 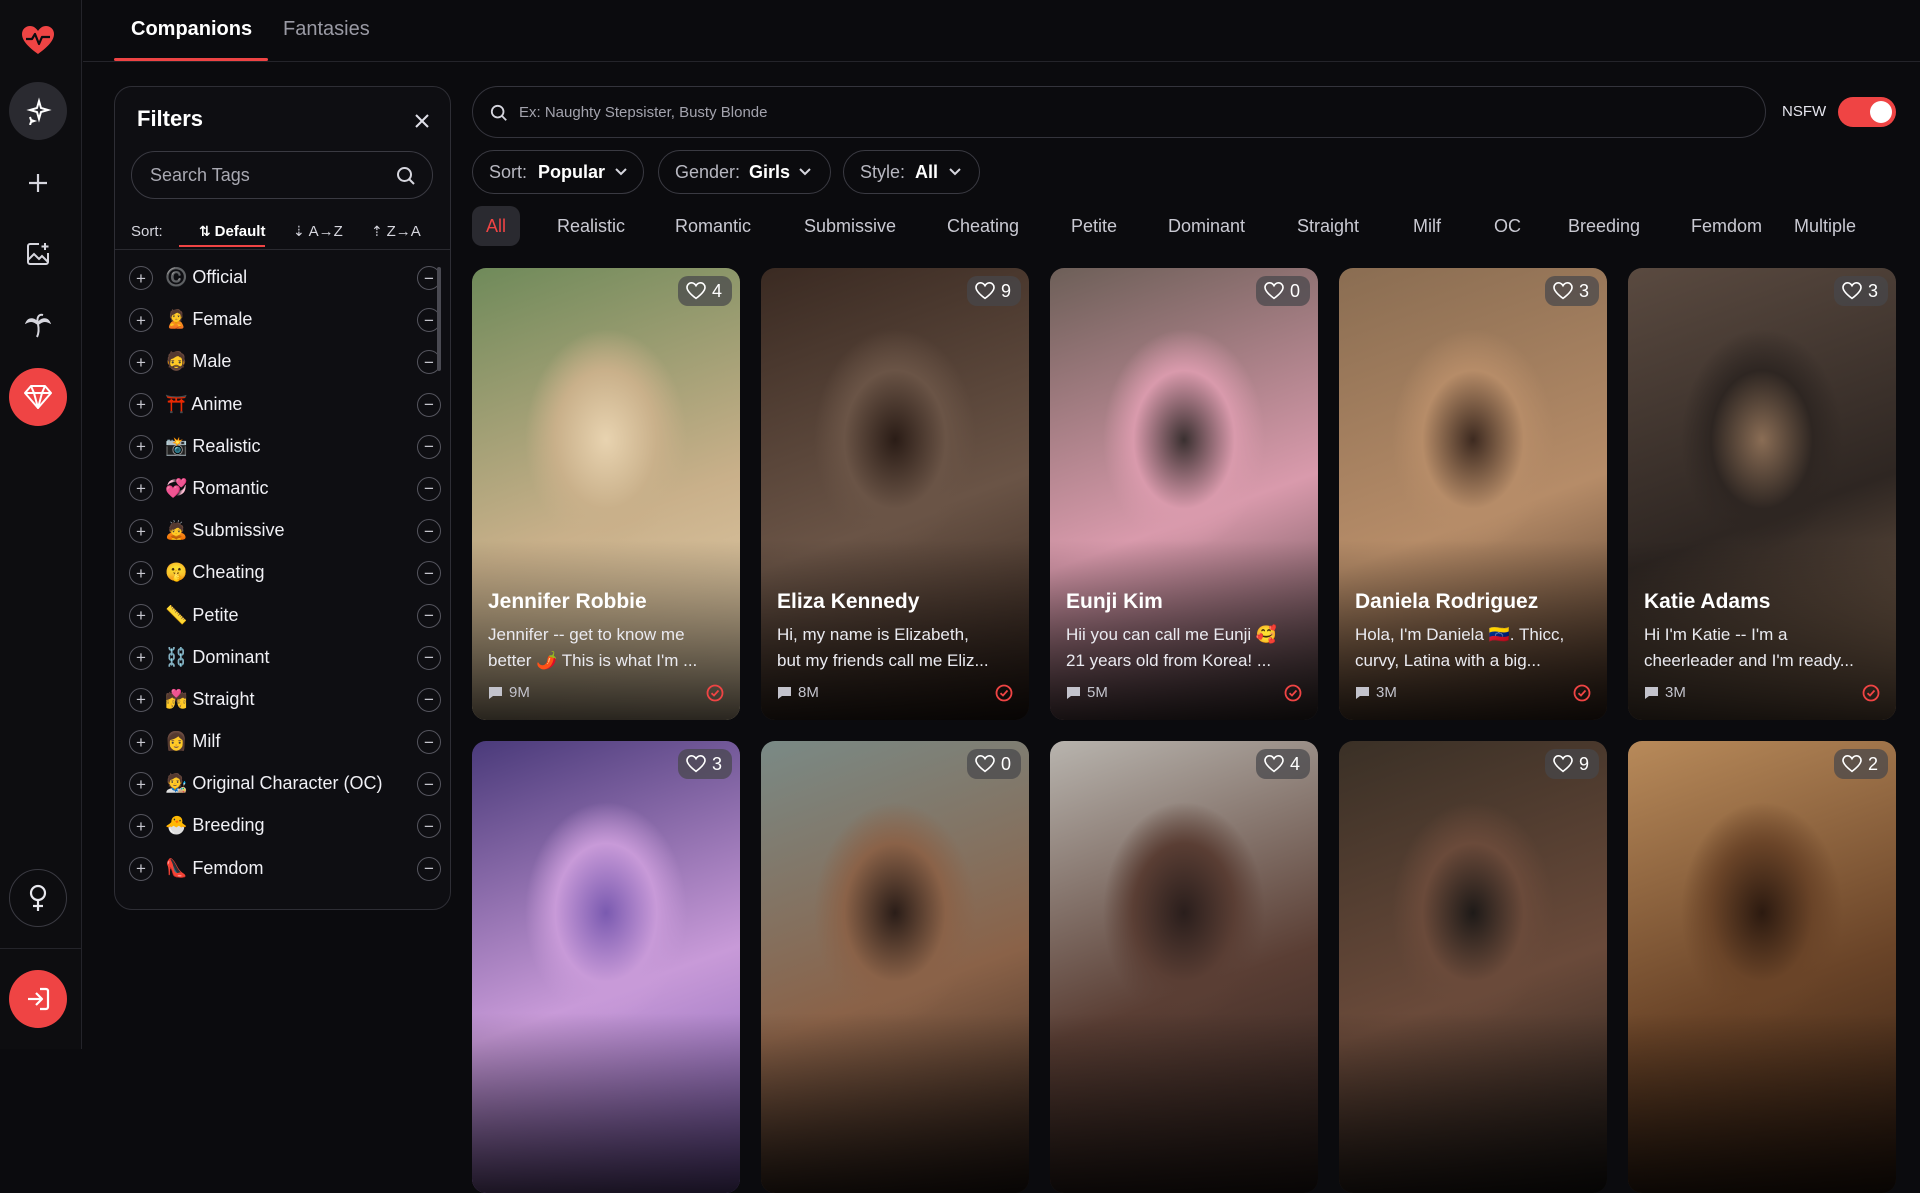 I want to click on tag-row: + 💞 Romantic −, so click(x=285, y=491).